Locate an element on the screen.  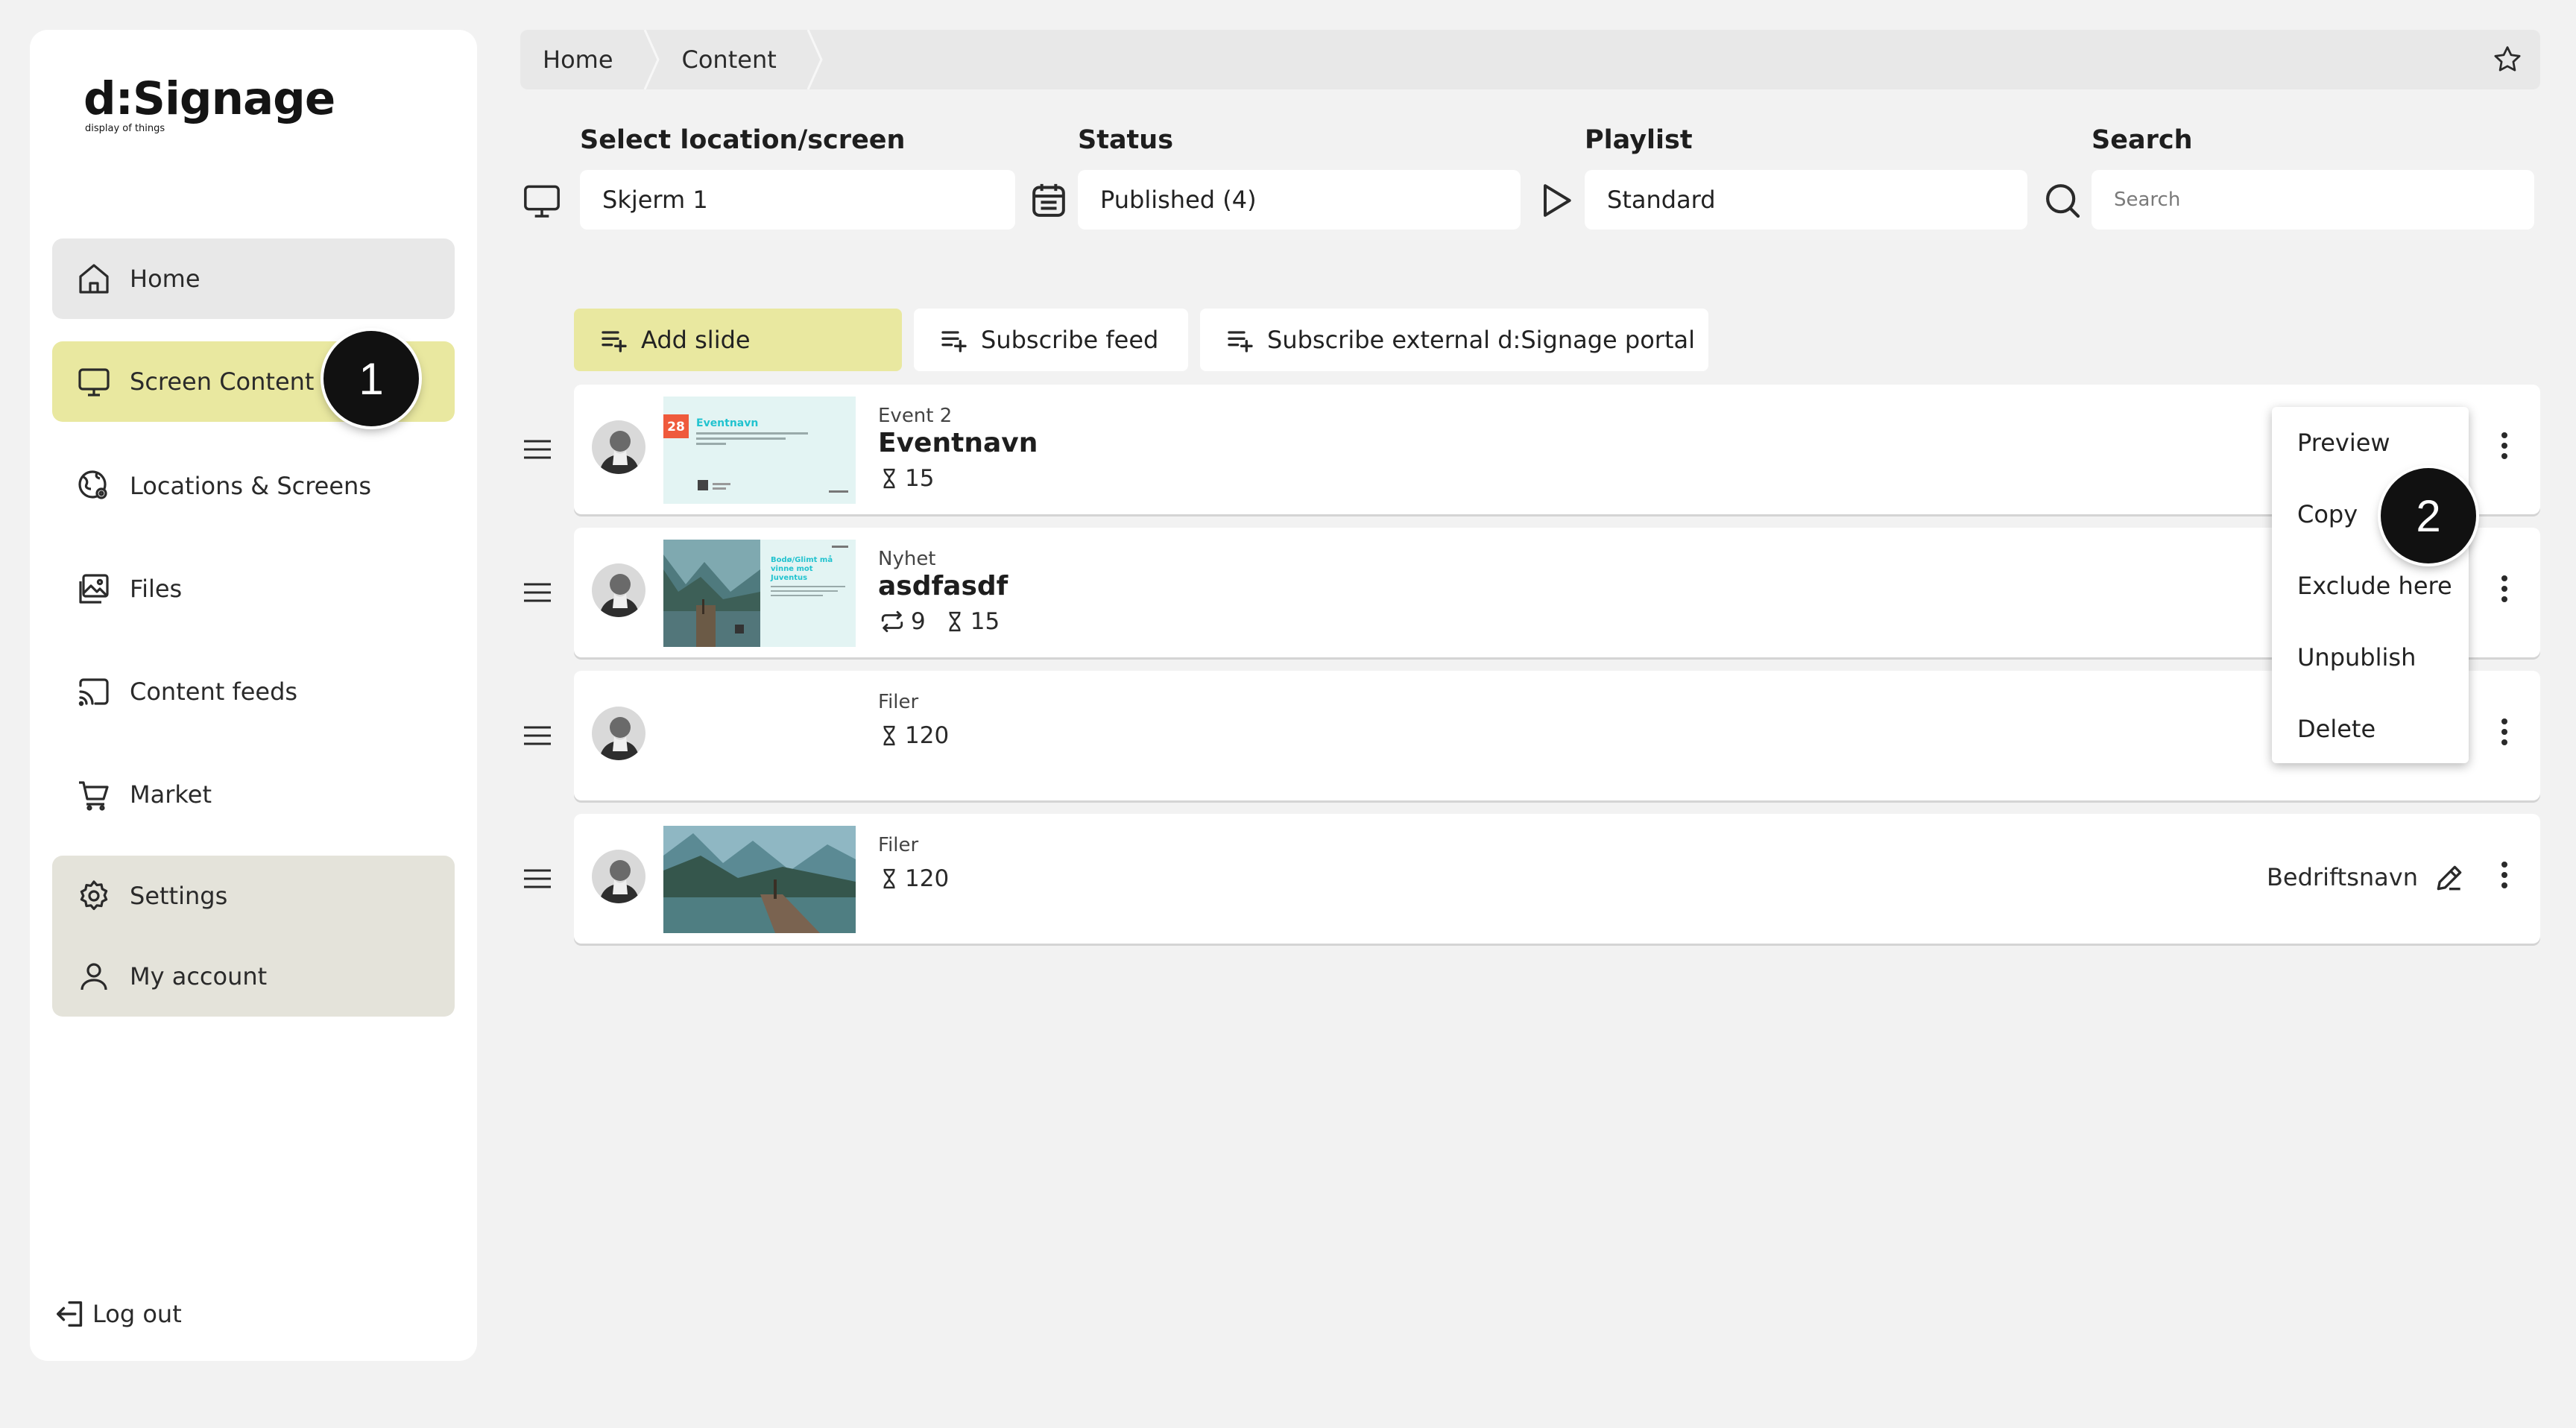
status-select: Published (4) is located at coordinates (1299, 200).